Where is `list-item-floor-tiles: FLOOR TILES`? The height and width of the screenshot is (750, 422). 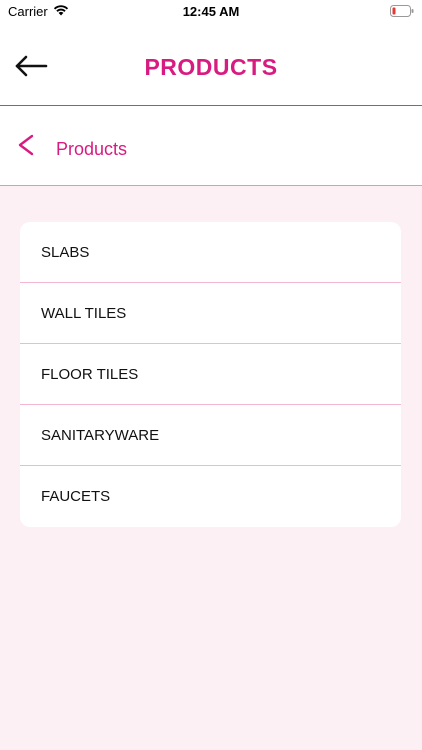
list-item-floor-tiles: FLOOR TILES is located at coordinates (210, 374).